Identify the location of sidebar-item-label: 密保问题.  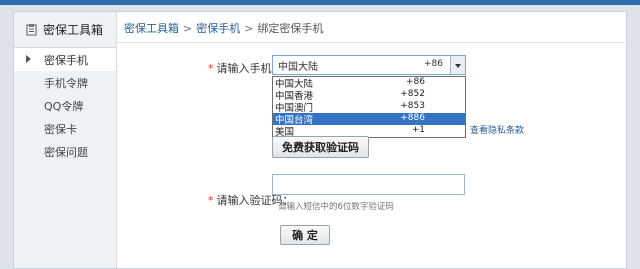
(66, 152).